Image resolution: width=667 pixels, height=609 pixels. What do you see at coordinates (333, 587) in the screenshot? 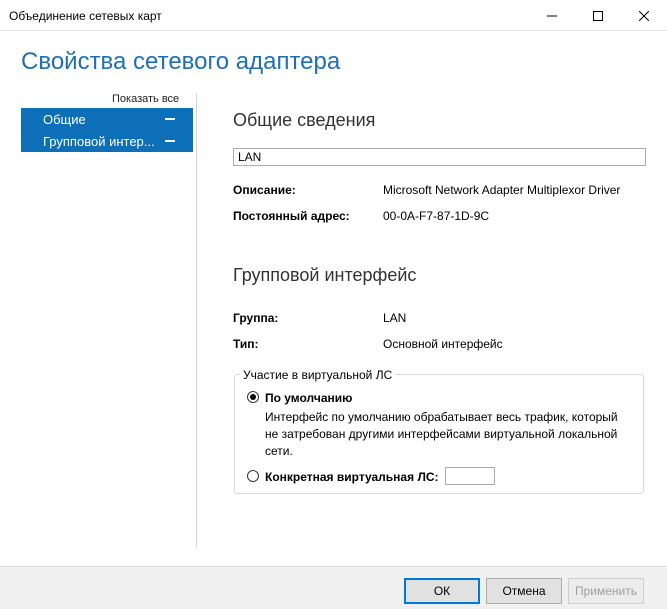
I see `dialog-footer` at bounding box center [333, 587].